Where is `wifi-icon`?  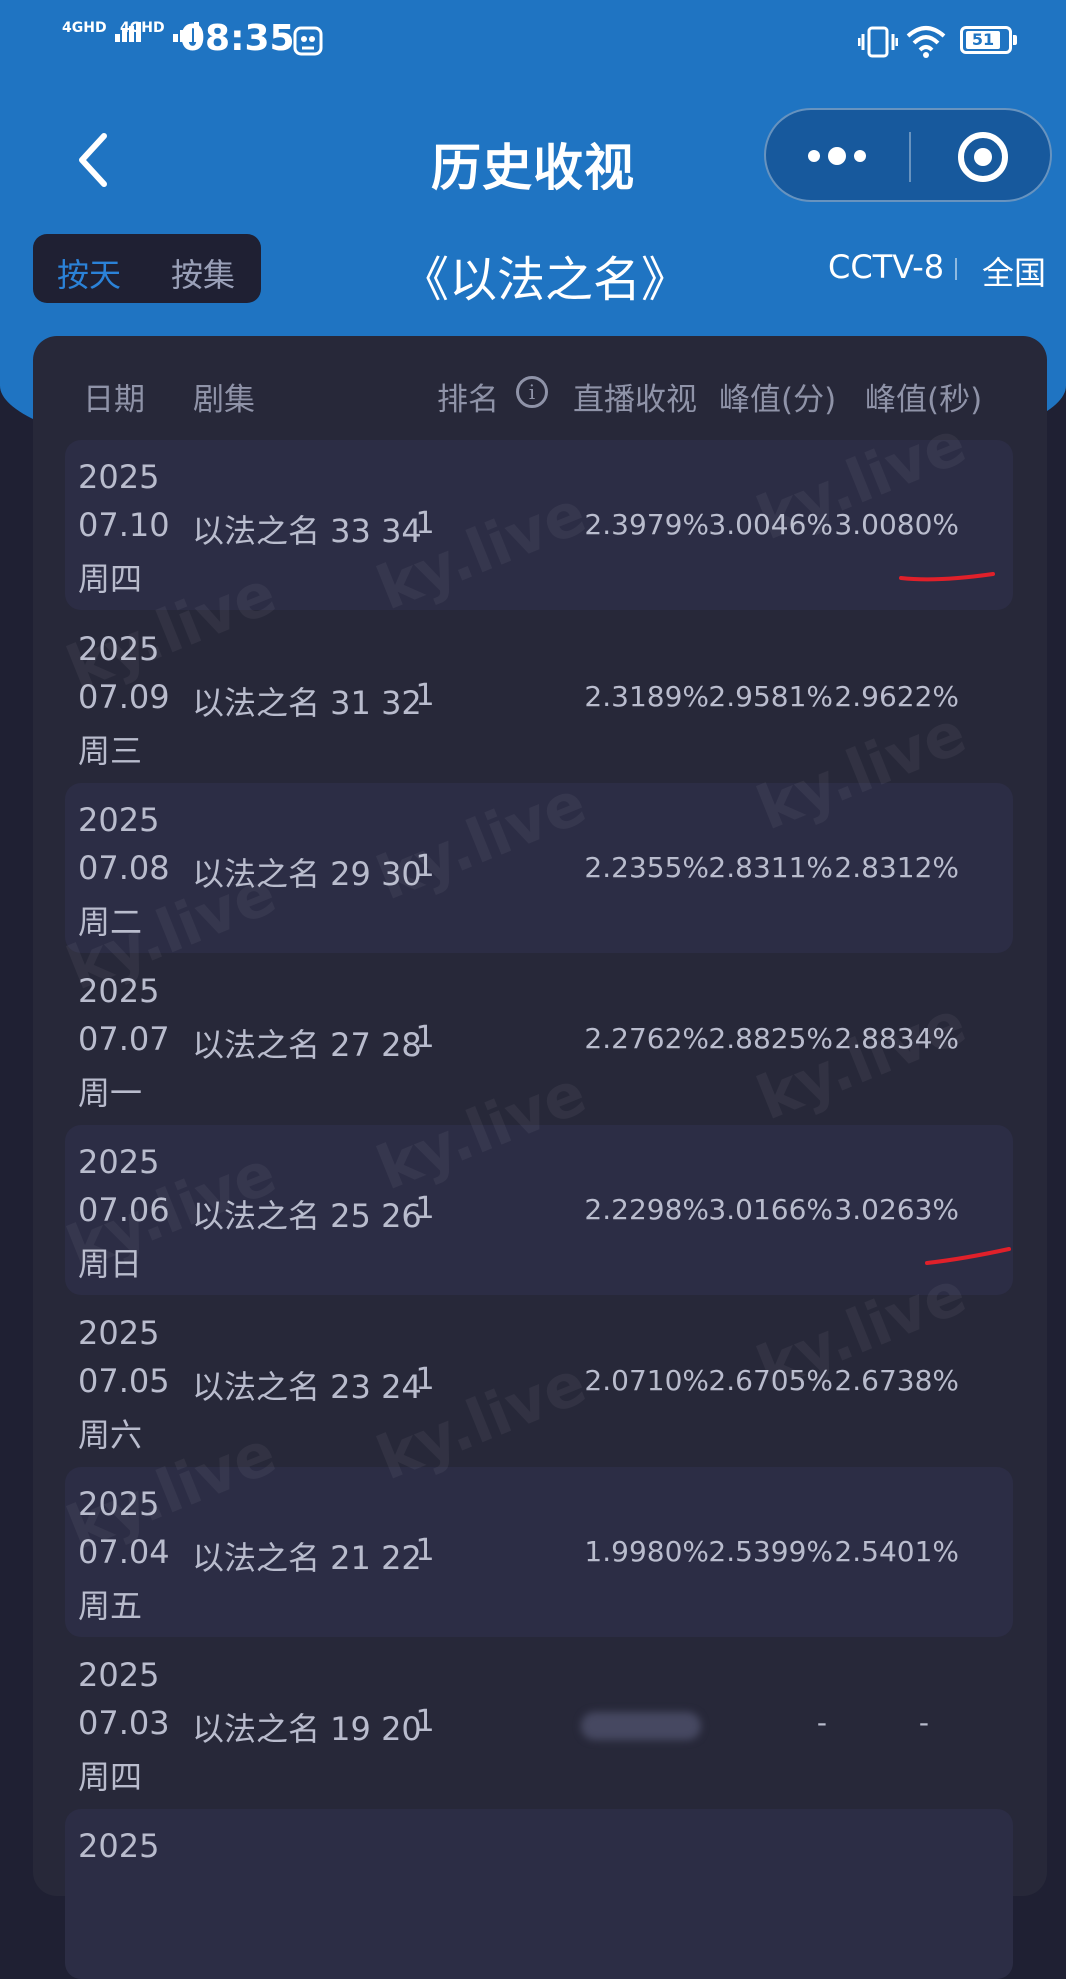 wifi-icon is located at coordinates (926, 42).